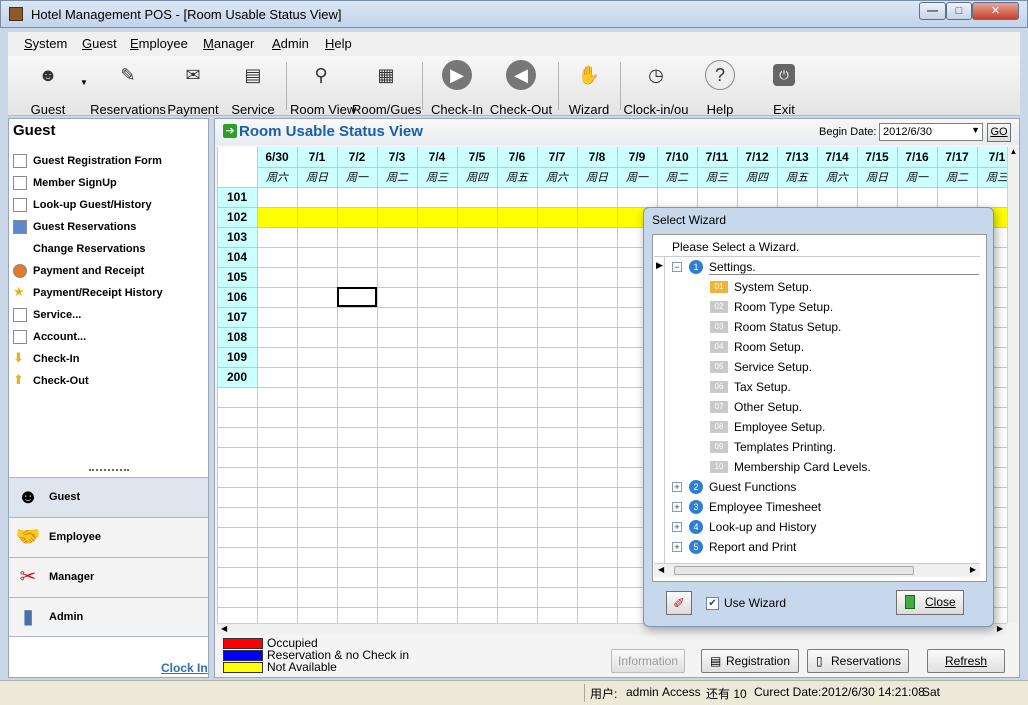  Describe the element at coordinates (193, 88) in the screenshot. I see `toolbar-payment-button: ✉ Payment` at that location.